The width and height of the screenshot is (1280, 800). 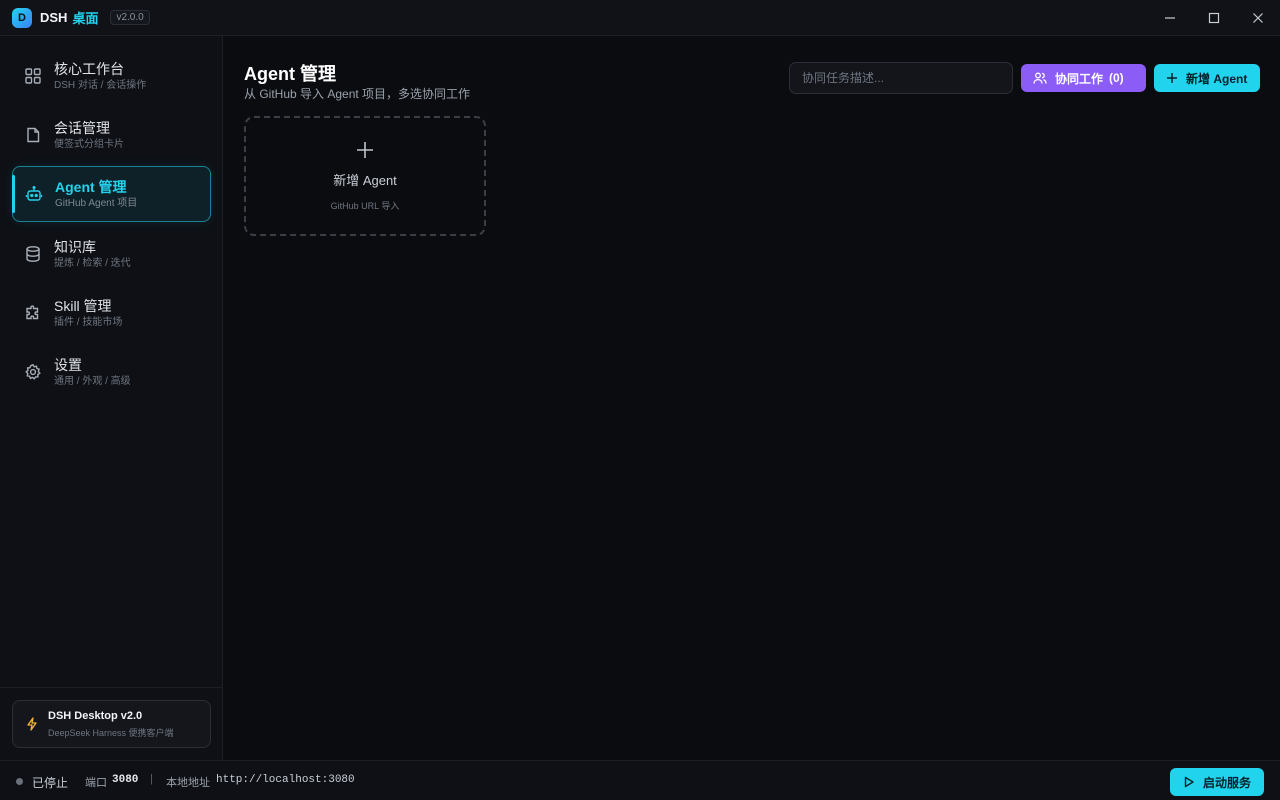 What do you see at coordinates (111, 372) in the screenshot?
I see `sidebar-item-settings: 设置 通用 / 外观 / 高级` at bounding box center [111, 372].